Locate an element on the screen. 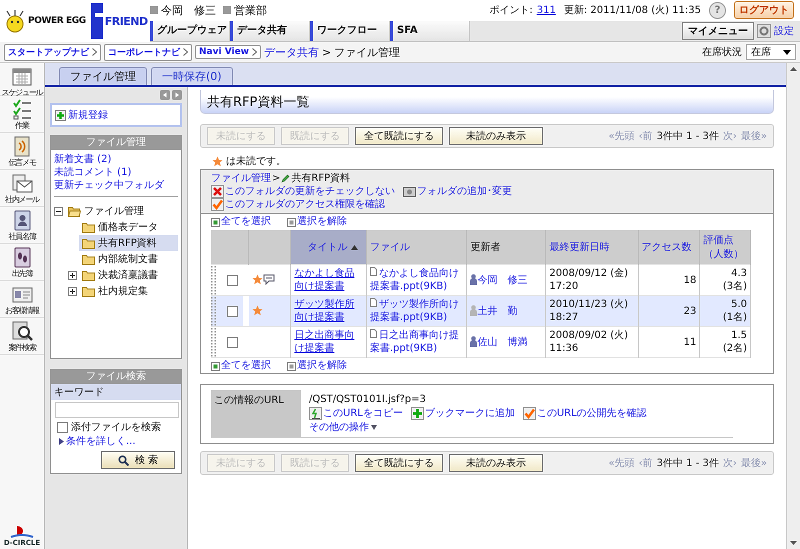 Image resolution: width=800 pixels, height=549 pixels. time-text: 18:27 is located at coordinates (564, 317).